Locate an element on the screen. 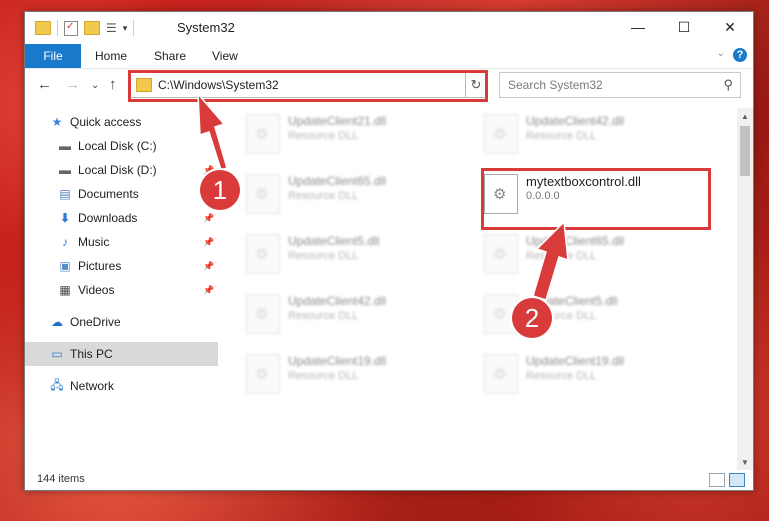 The width and height of the screenshot is (769, 521). expand-ribbon-icon: ⌄ is located at coordinates (721, 53).